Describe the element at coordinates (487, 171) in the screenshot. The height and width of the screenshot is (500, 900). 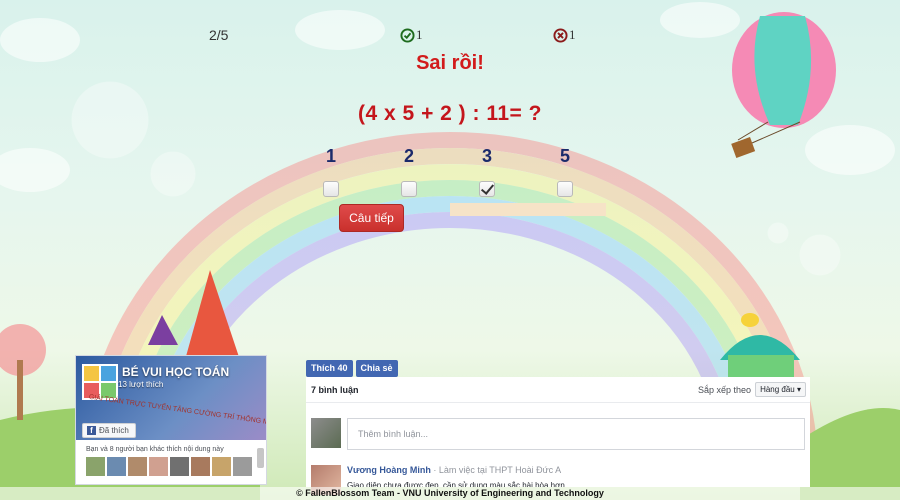
I see `answer-option: 3` at that location.